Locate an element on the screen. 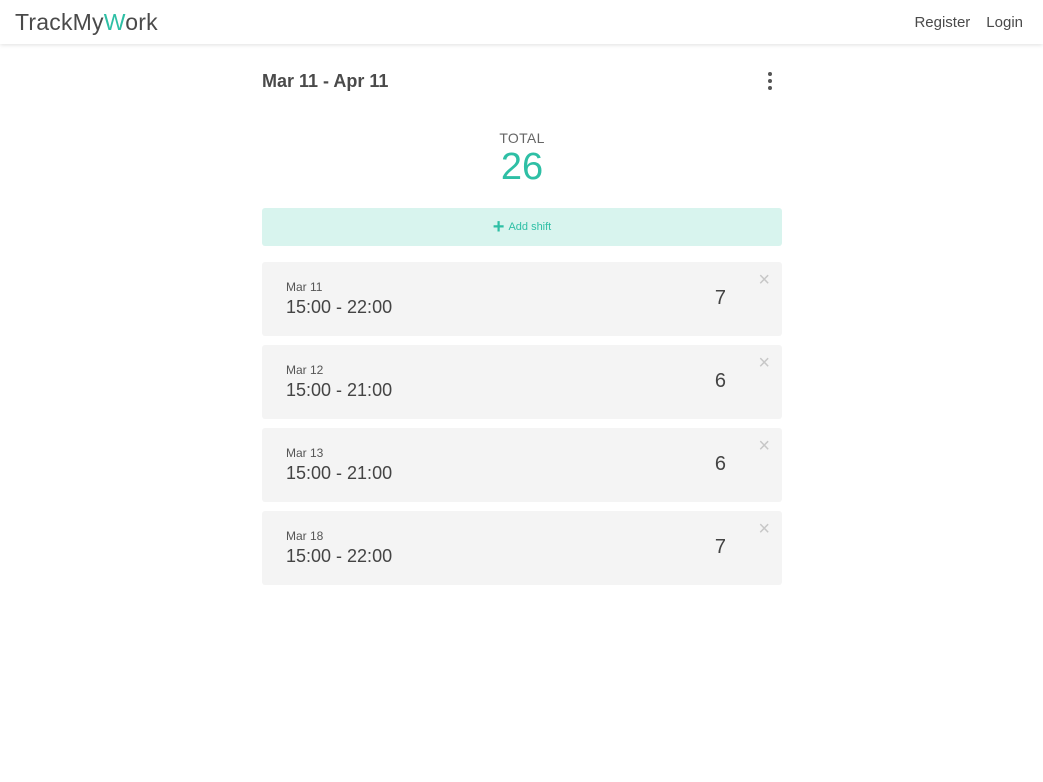  more-vertical-icon is located at coordinates (770, 81).